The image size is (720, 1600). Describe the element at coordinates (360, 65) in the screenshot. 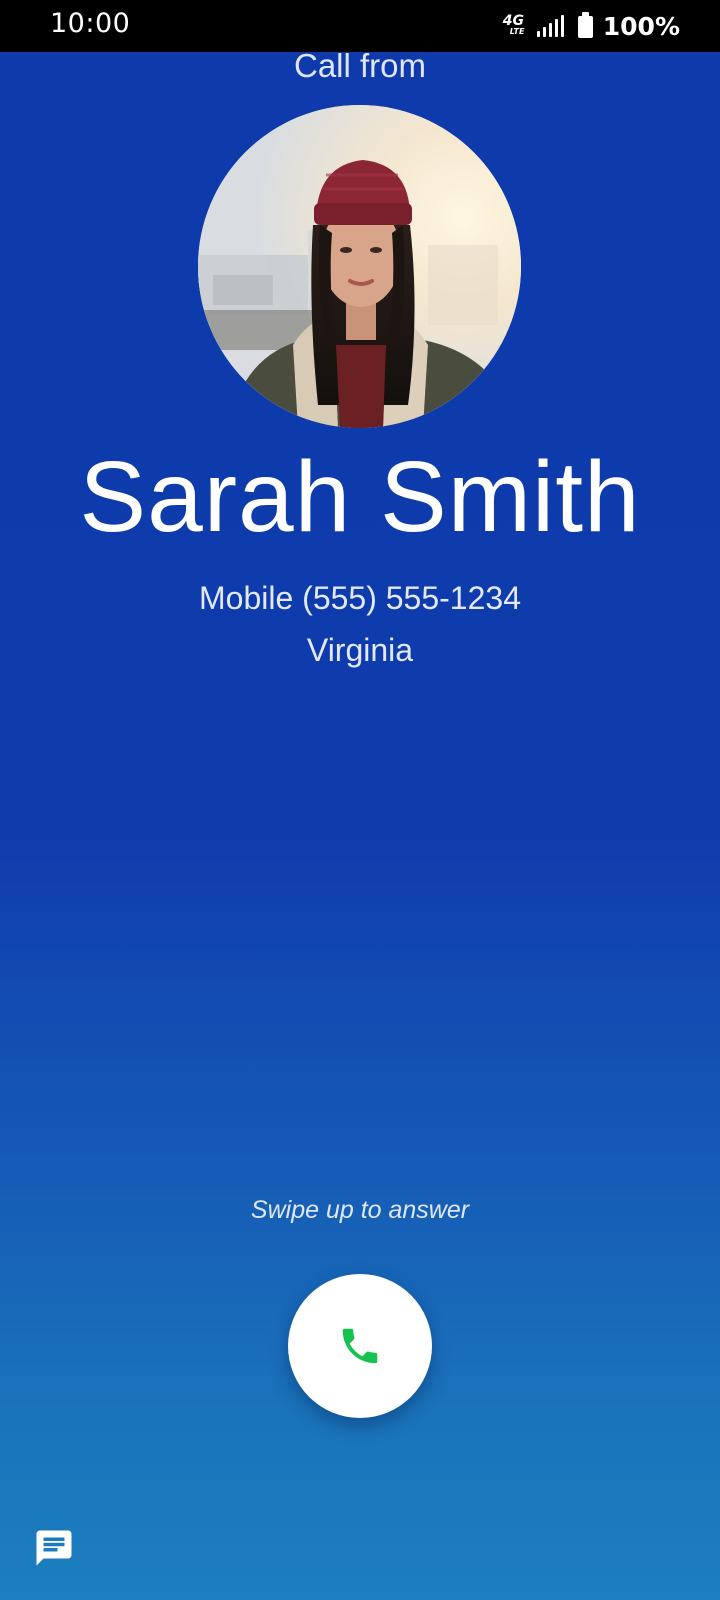

I see `call-header: Call from` at that location.